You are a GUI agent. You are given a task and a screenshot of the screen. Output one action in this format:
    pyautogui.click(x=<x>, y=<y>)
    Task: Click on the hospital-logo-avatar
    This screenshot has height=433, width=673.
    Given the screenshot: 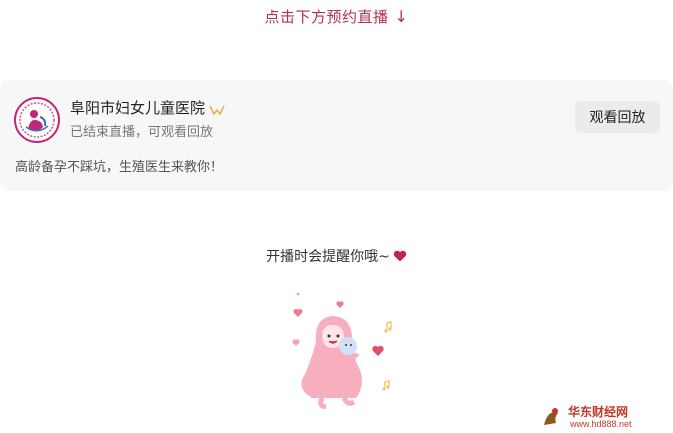 What is the action you would take?
    pyautogui.click(x=37, y=120)
    